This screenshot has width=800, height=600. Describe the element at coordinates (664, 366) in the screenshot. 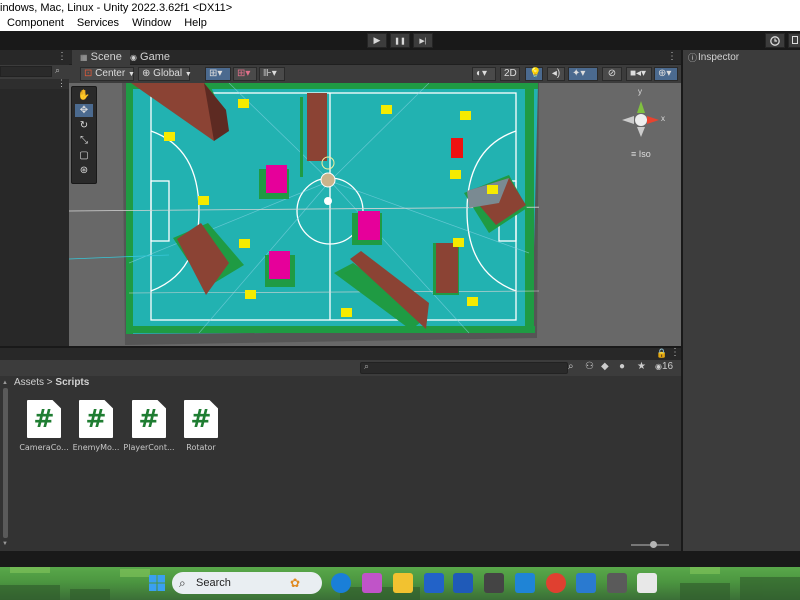

I see `hidden-packages-toggle: ◉16` at that location.